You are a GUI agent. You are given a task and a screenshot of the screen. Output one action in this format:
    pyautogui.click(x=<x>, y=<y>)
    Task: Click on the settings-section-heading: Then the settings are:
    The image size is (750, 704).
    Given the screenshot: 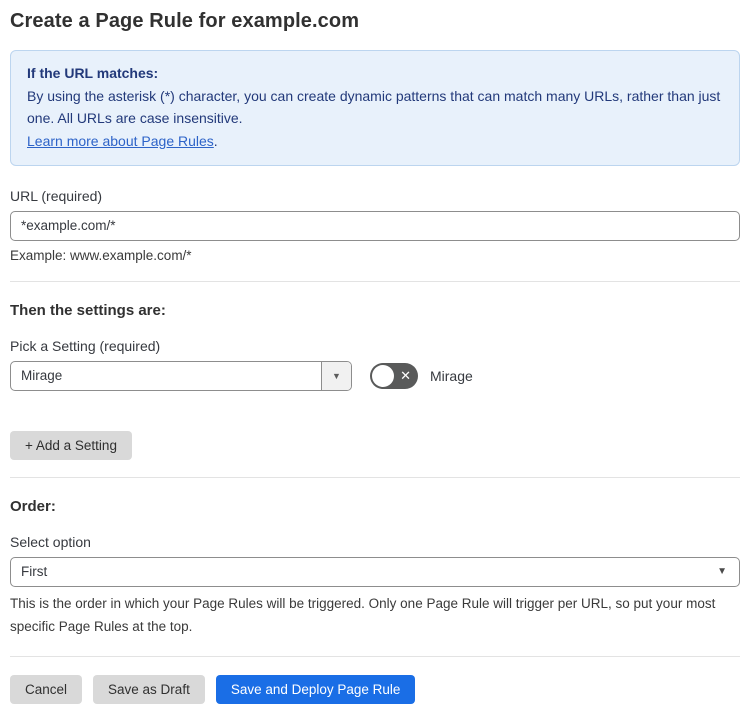 What is the action you would take?
    pyautogui.click(x=88, y=310)
    